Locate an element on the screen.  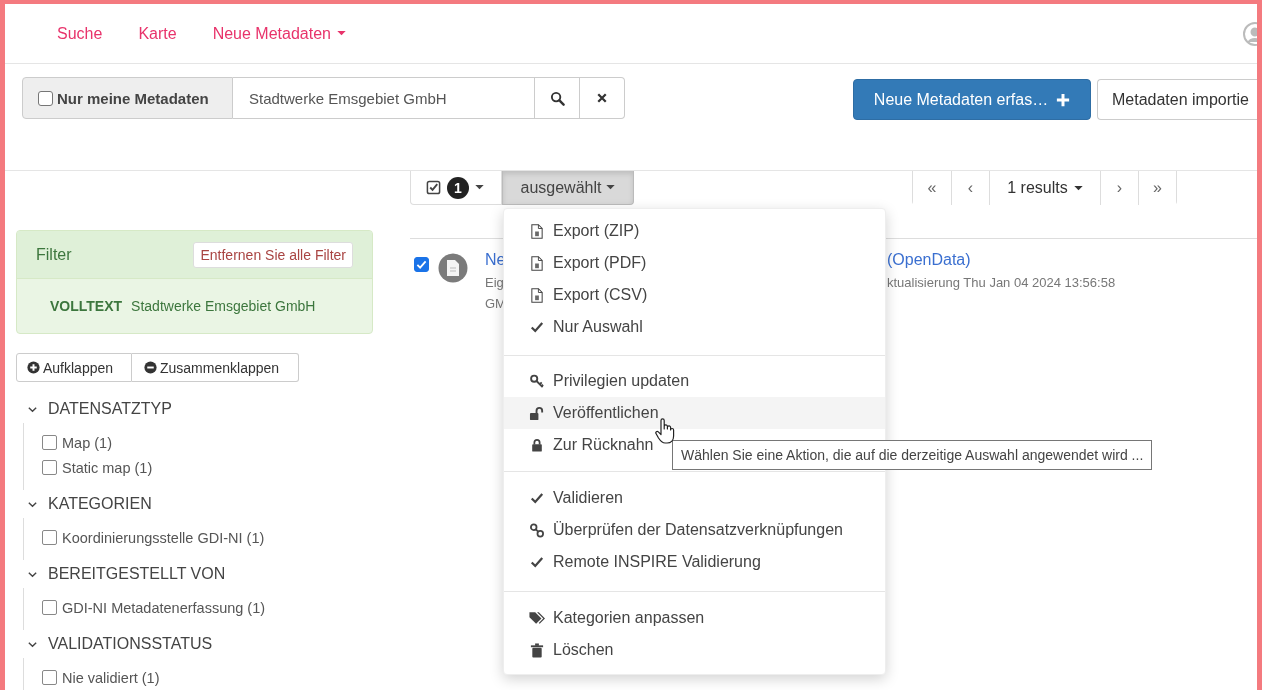
filter-key: VOLLTEXT is located at coordinates (86, 306).